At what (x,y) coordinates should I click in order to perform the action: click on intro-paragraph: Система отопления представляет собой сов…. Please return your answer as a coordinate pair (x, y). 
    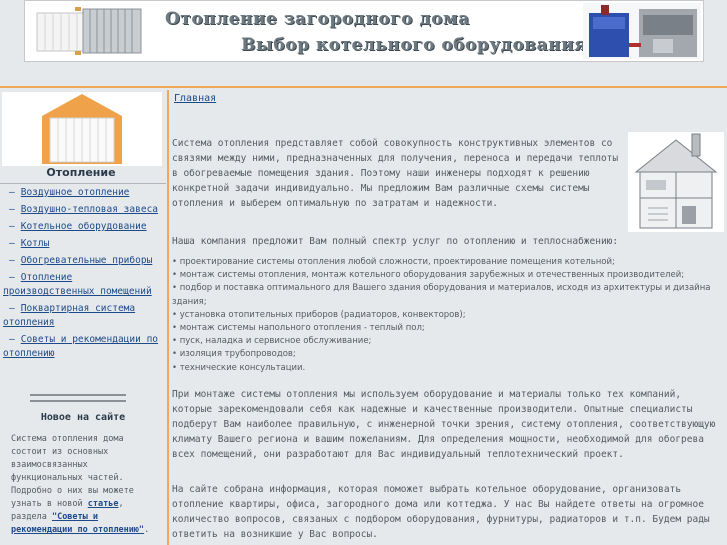
    Looking at the image, I should click on (395, 173).